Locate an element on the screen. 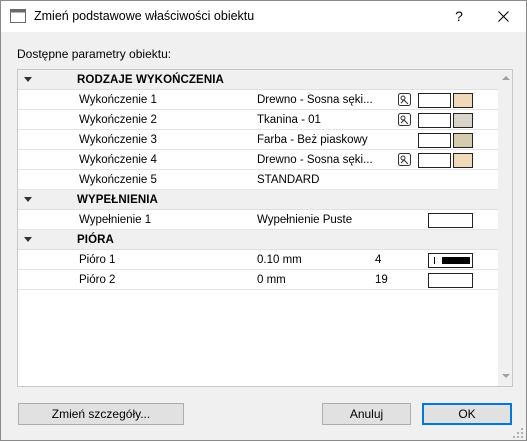  param-name: Wykończenie 5 is located at coordinates (118, 180).